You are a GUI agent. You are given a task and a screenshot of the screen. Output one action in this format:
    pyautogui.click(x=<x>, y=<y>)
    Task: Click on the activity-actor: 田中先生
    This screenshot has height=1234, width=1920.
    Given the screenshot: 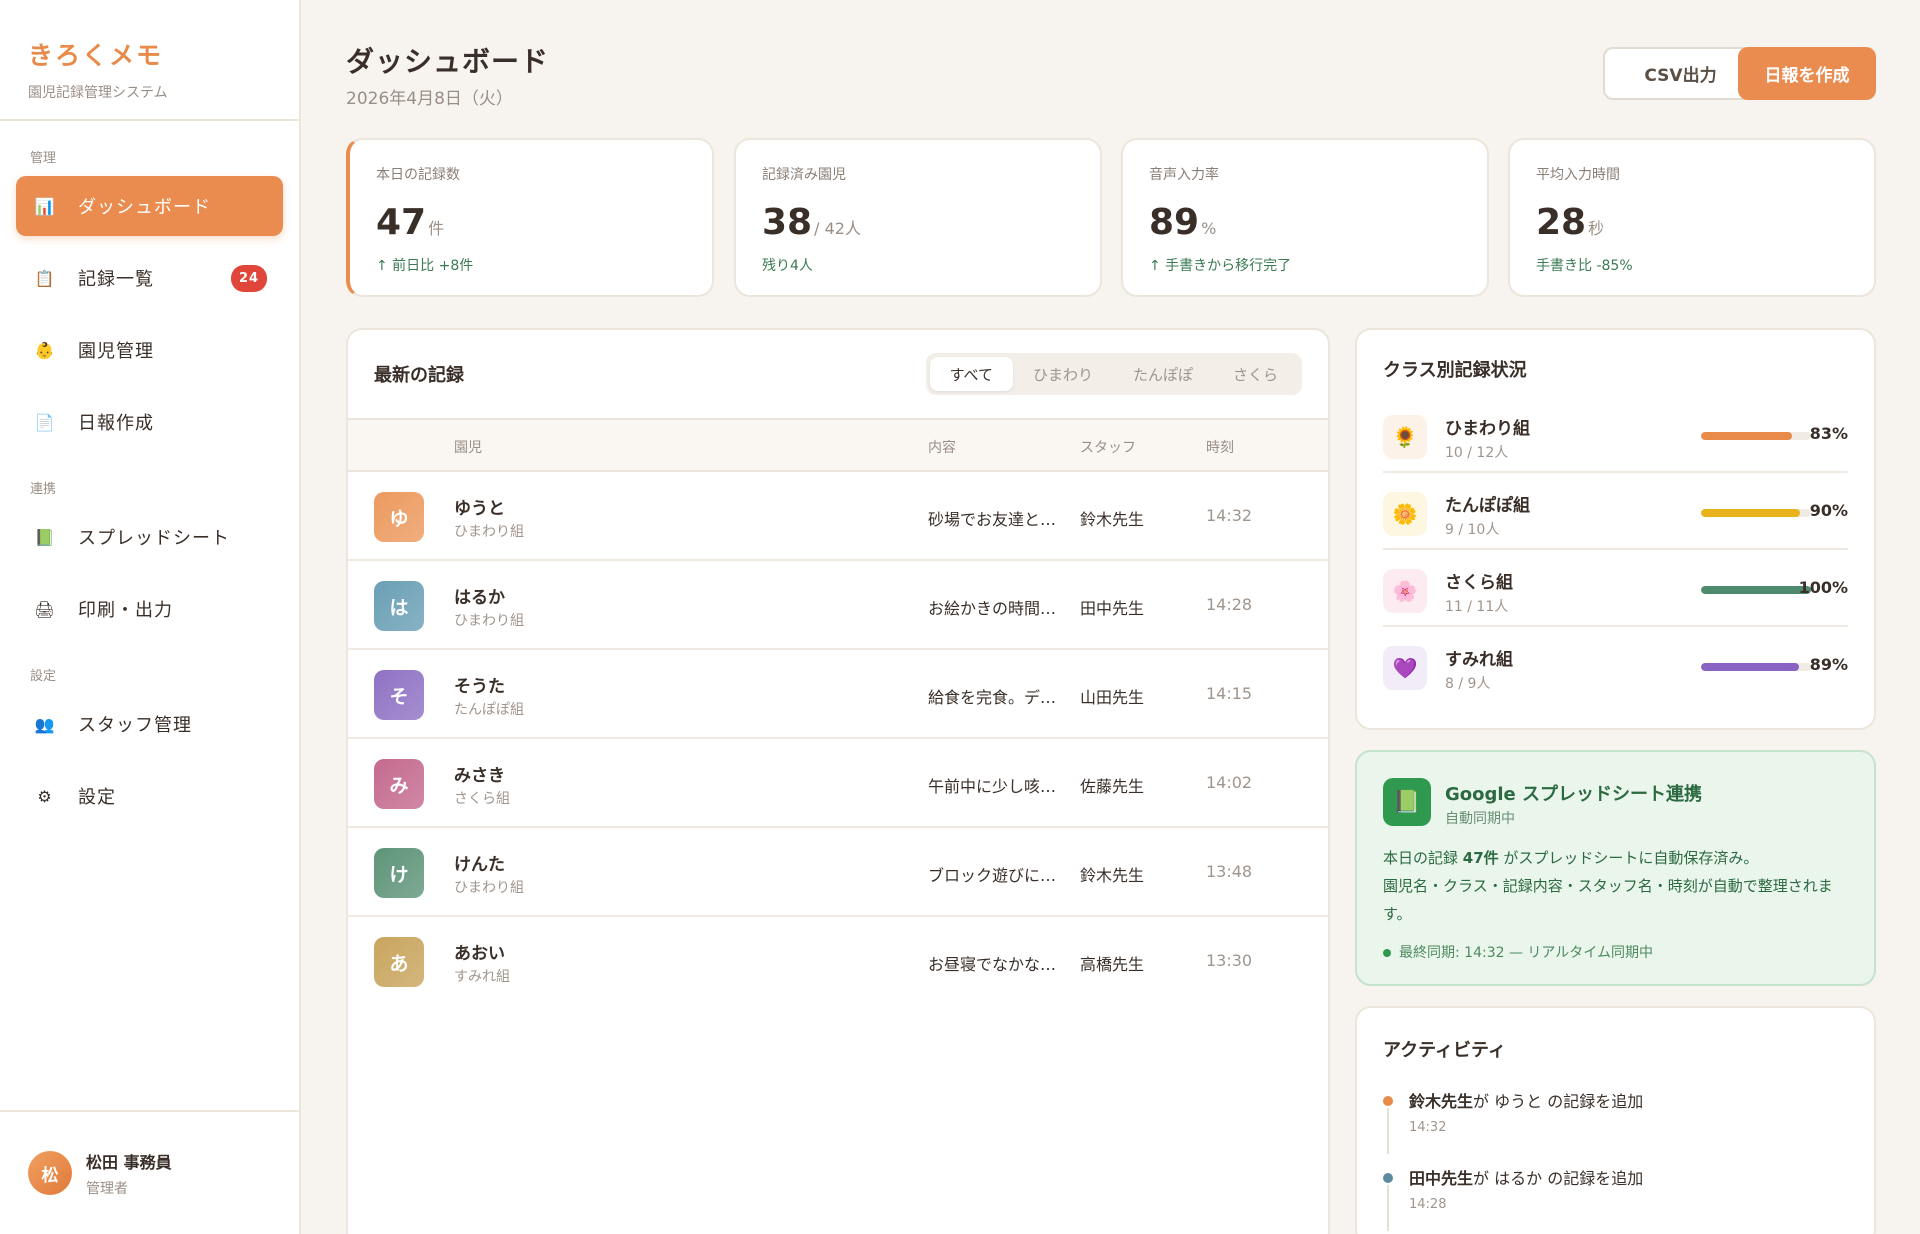 What is the action you would take?
    pyautogui.click(x=1441, y=1178)
    